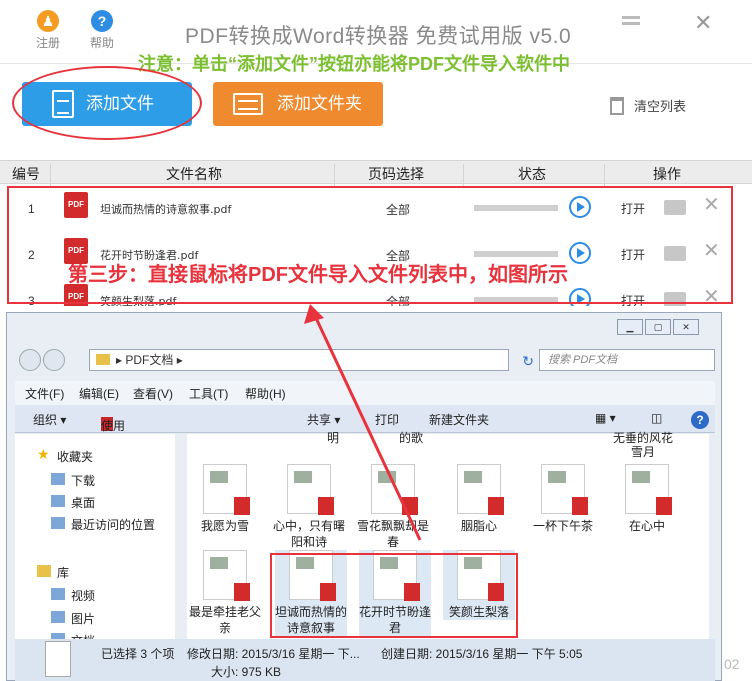 The image size is (752, 681). Describe the element at coordinates (73, 502) in the screenshot. I see `nav-desktop: 桌面` at that location.